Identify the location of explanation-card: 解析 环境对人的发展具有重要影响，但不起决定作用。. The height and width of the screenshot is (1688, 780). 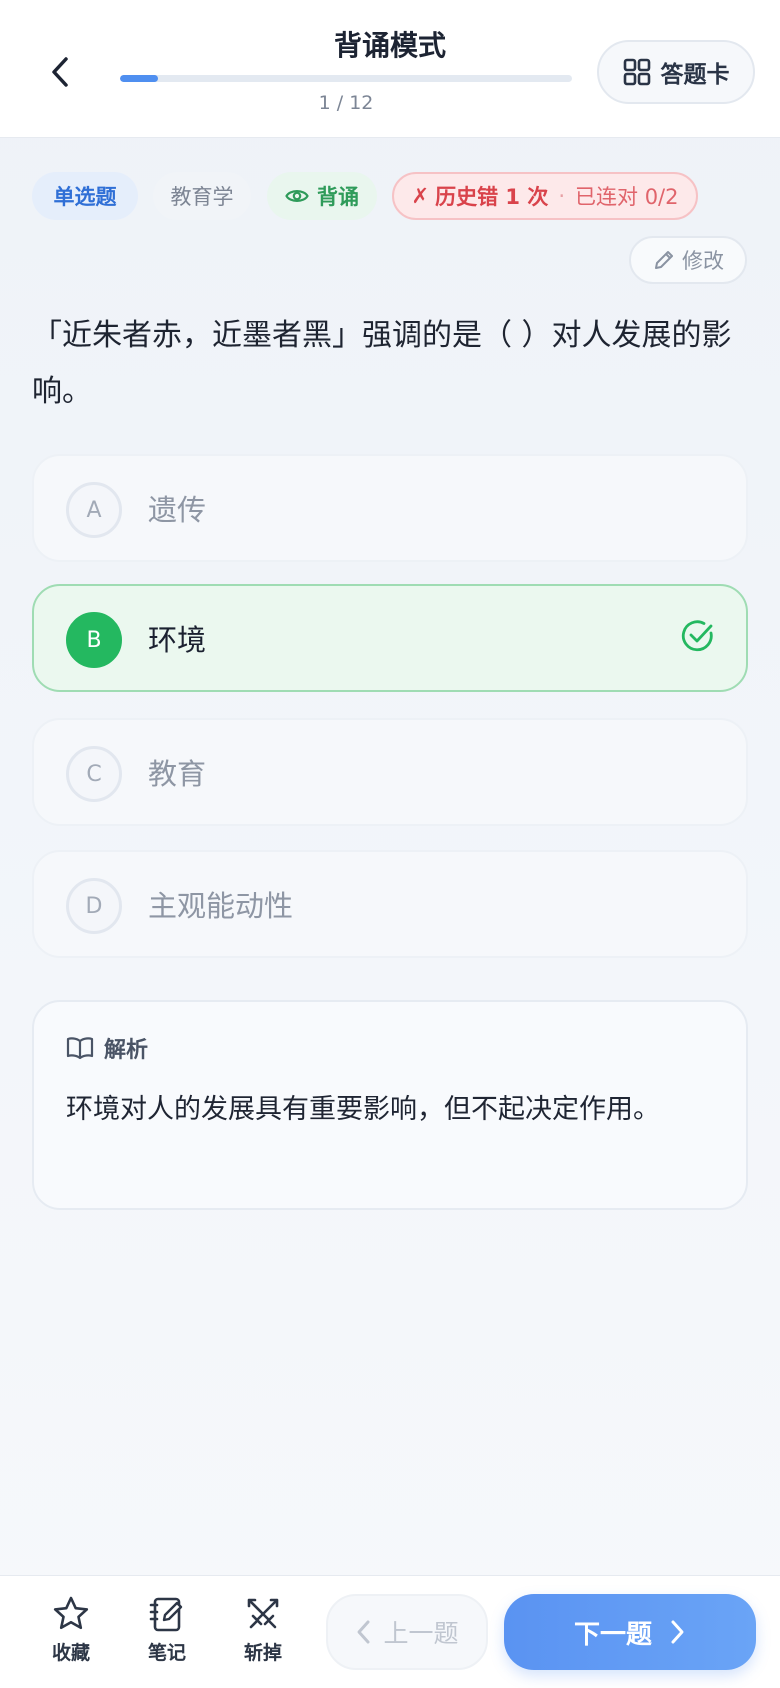
(390, 1105).